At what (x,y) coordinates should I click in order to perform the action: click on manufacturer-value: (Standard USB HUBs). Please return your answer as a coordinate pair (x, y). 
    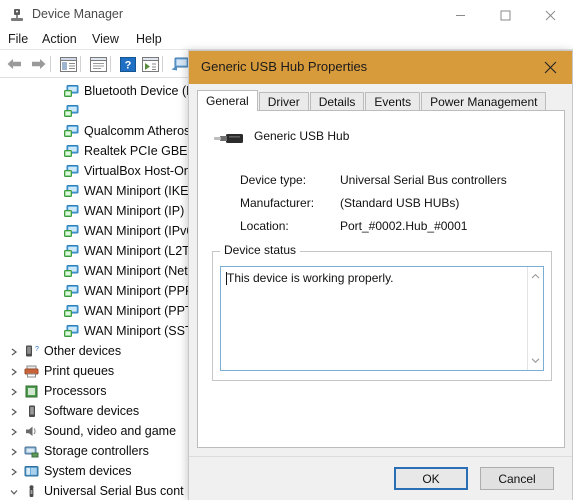
    Looking at the image, I should click on (400, 203).